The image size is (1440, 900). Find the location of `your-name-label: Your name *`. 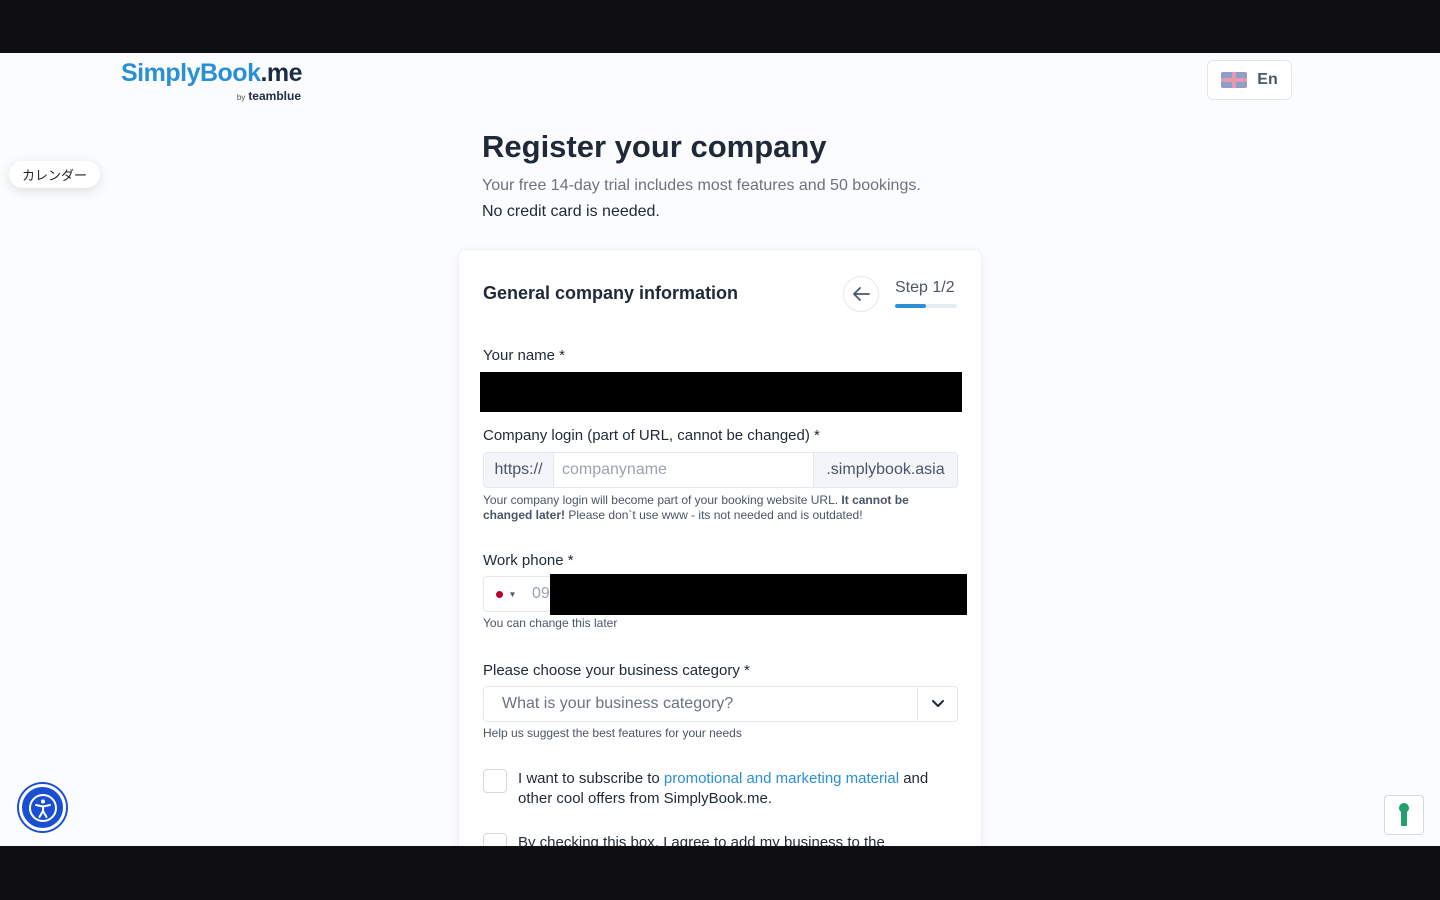

your-name-label: Your name * is located at coordinates (524, 355).